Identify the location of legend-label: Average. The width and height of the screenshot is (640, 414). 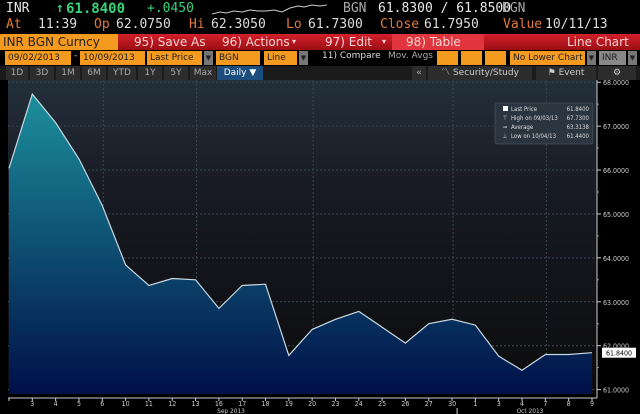
(522, 127).